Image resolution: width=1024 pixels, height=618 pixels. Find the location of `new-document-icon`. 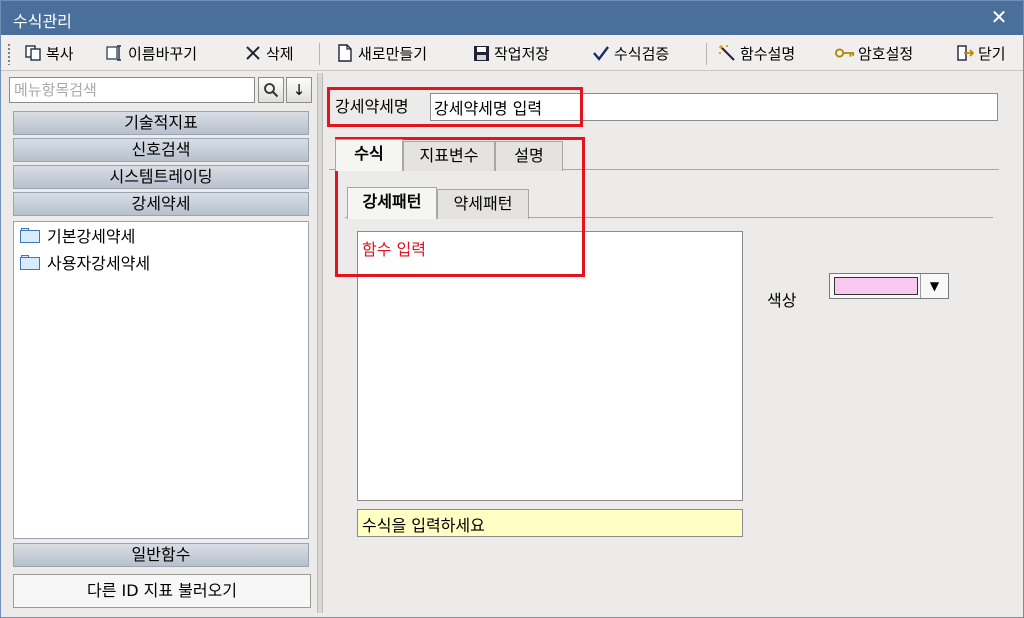

new-document-icon is located at coordinates (345, 53).